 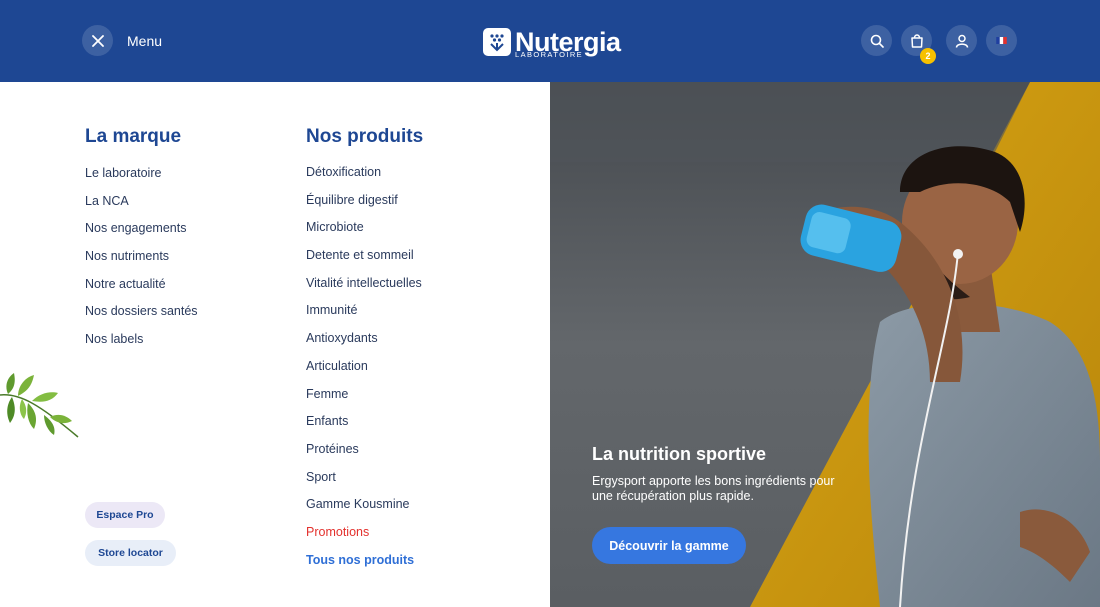 What do you see at coordinates (141, 235) in the screenshot?
I see `brand-item-engagements: Nos engagements` at bounding box center [141, 235].